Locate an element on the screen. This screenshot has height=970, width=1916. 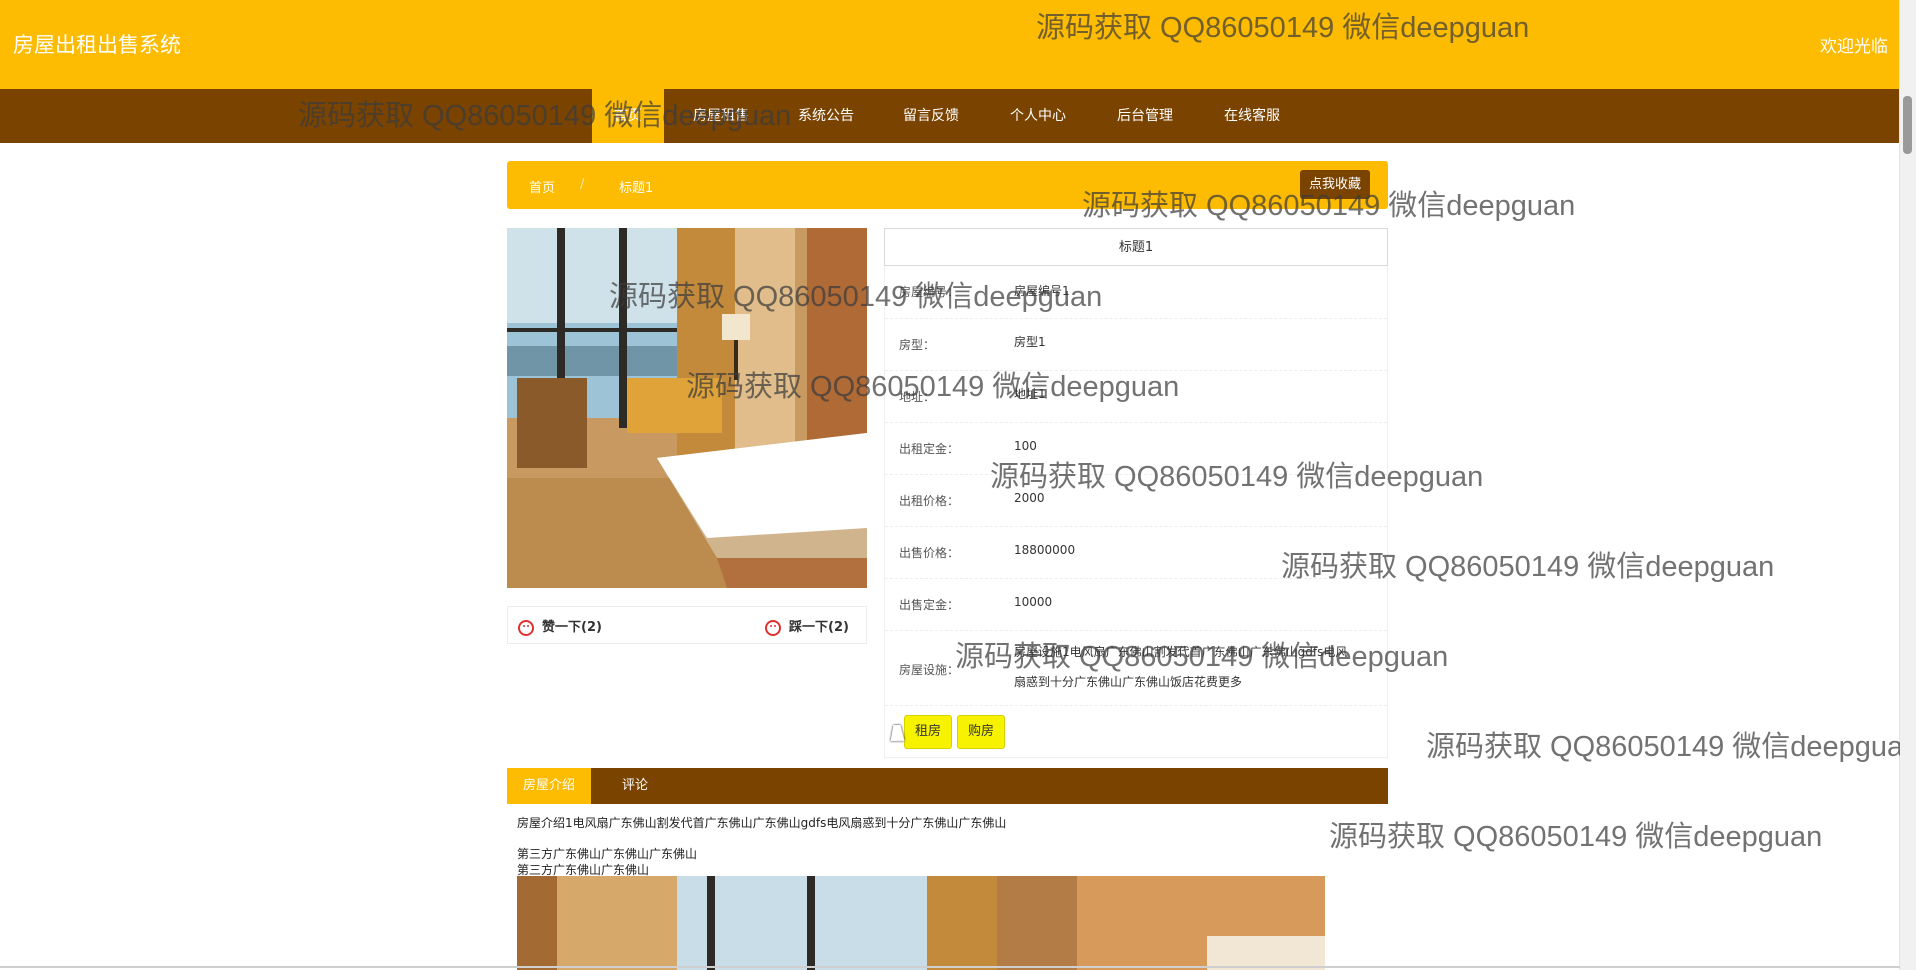
scrollbar-thumb is located at coordinates (1907, 125).